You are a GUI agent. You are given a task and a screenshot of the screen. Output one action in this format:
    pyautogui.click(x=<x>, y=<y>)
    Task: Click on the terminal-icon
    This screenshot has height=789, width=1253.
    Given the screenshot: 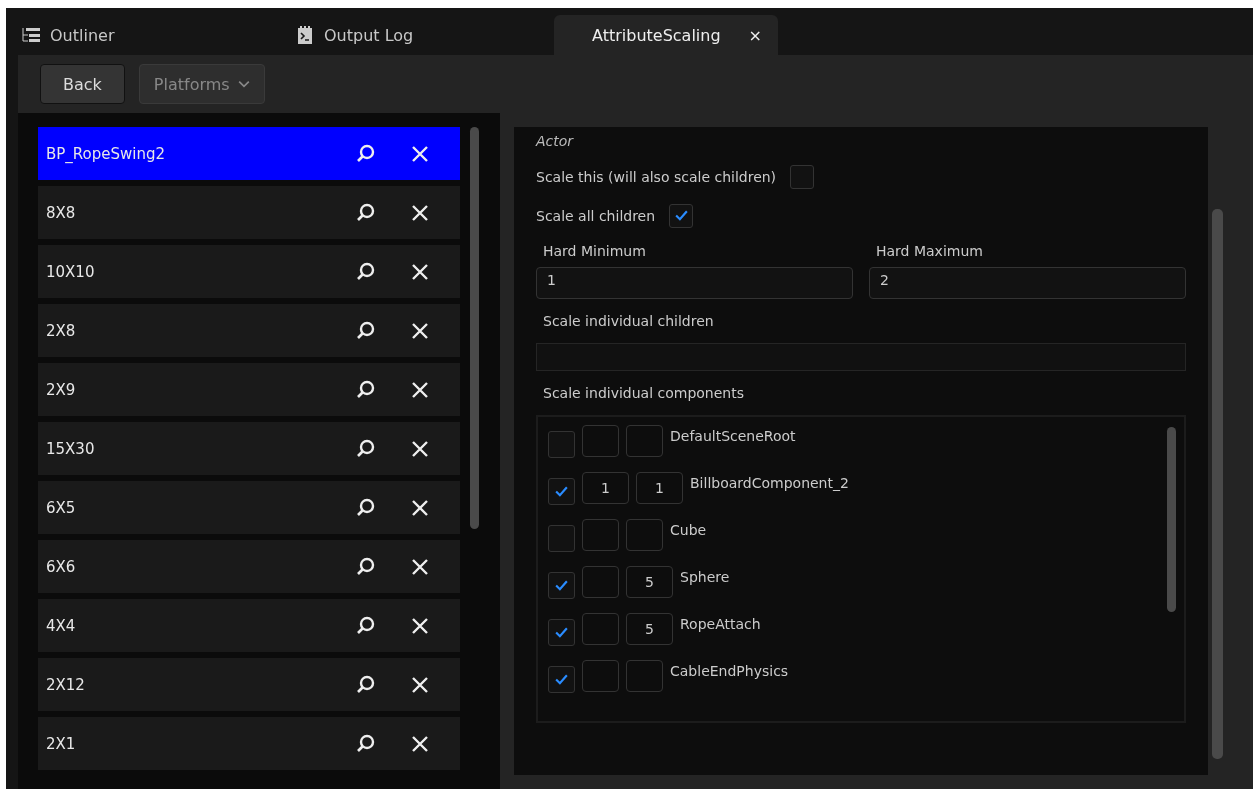 What is the action you would take?
    pyautogui.click(x=305, y=35)
    